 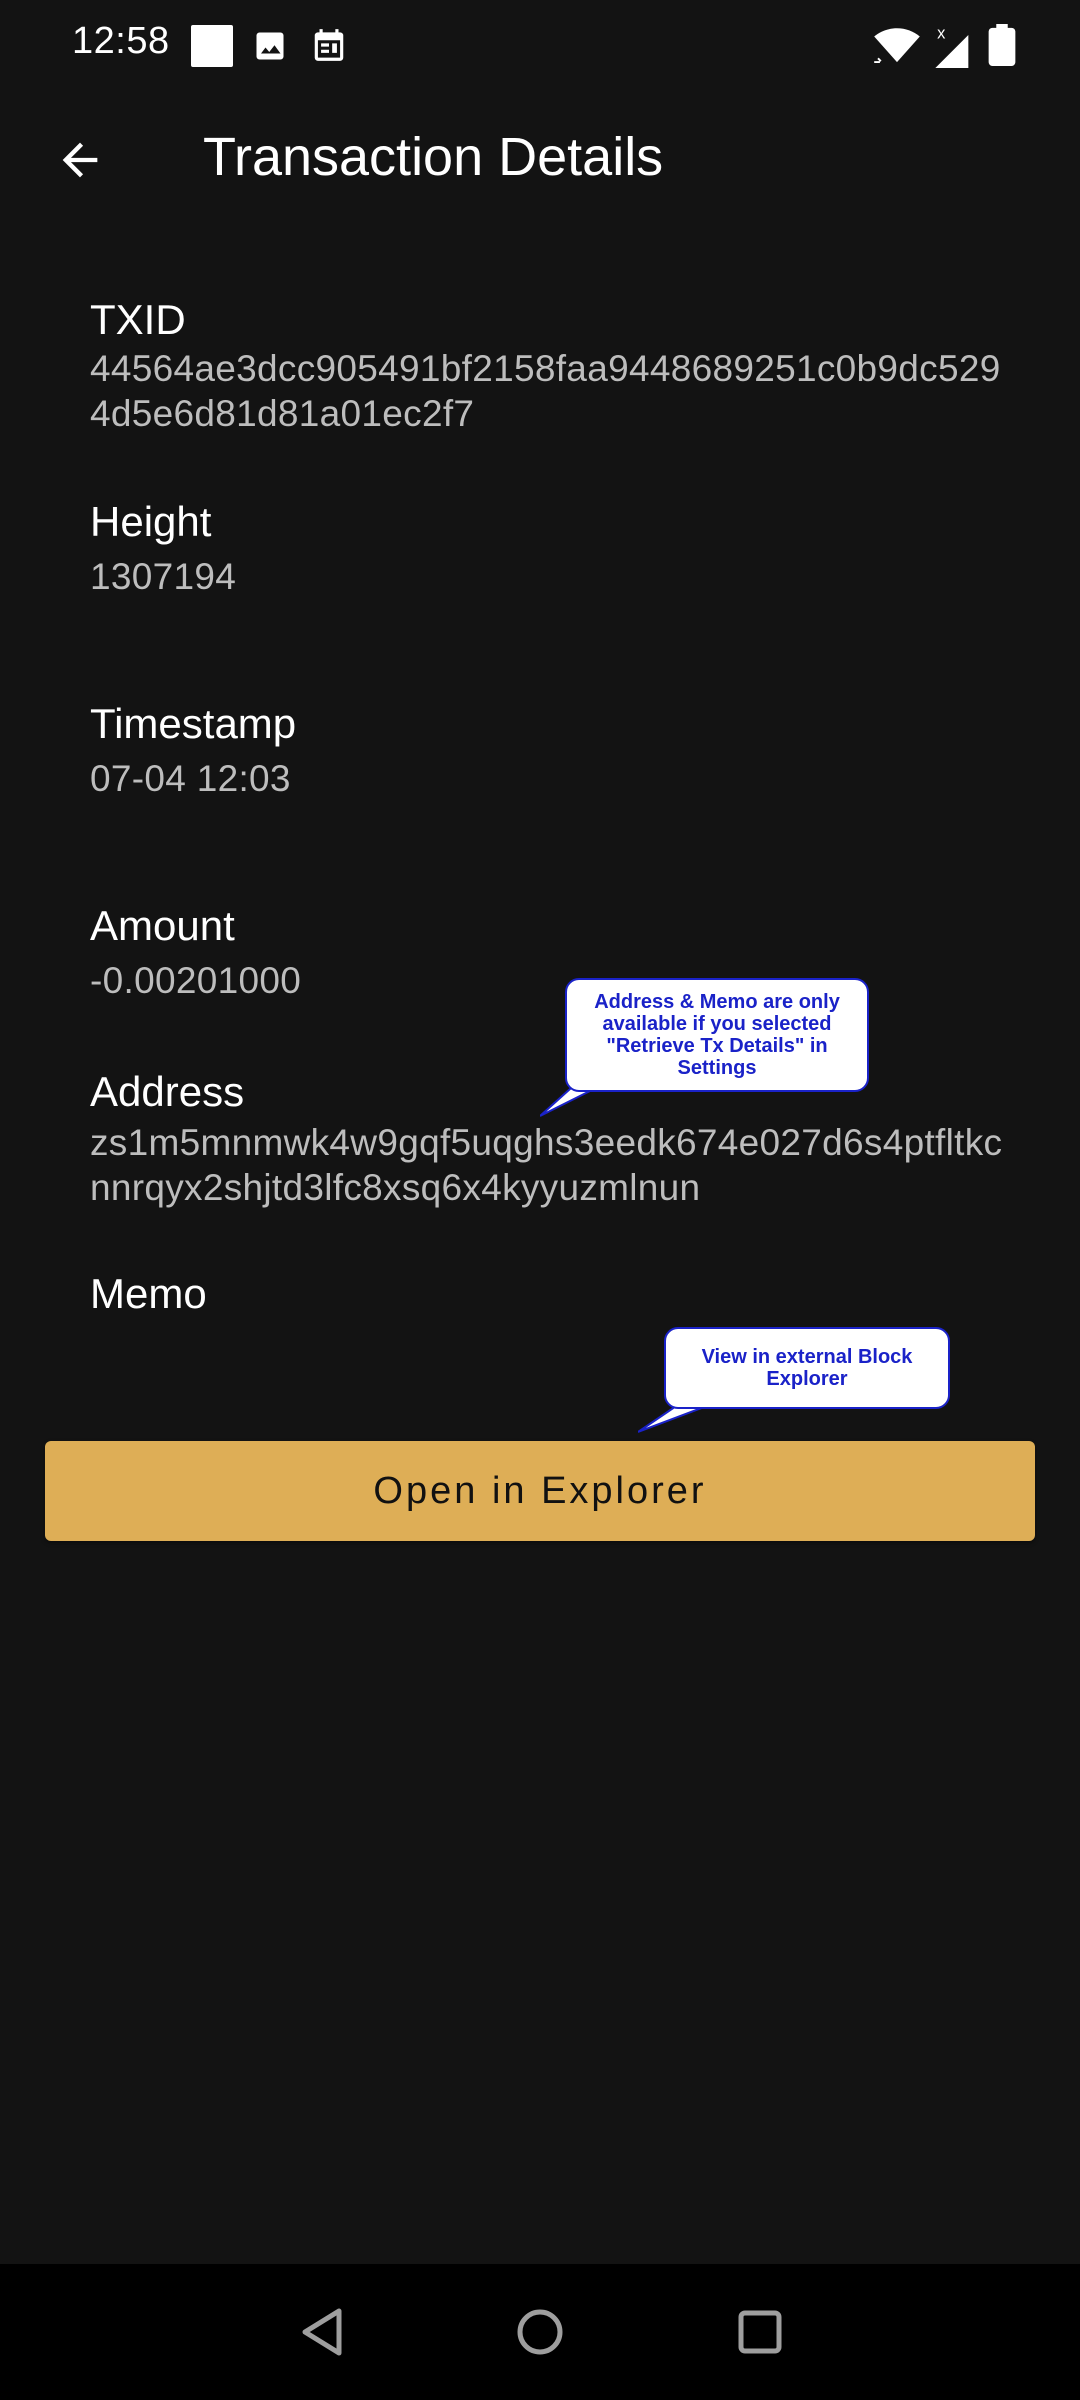 I want to click on back-button, so click(x=80, y=160).